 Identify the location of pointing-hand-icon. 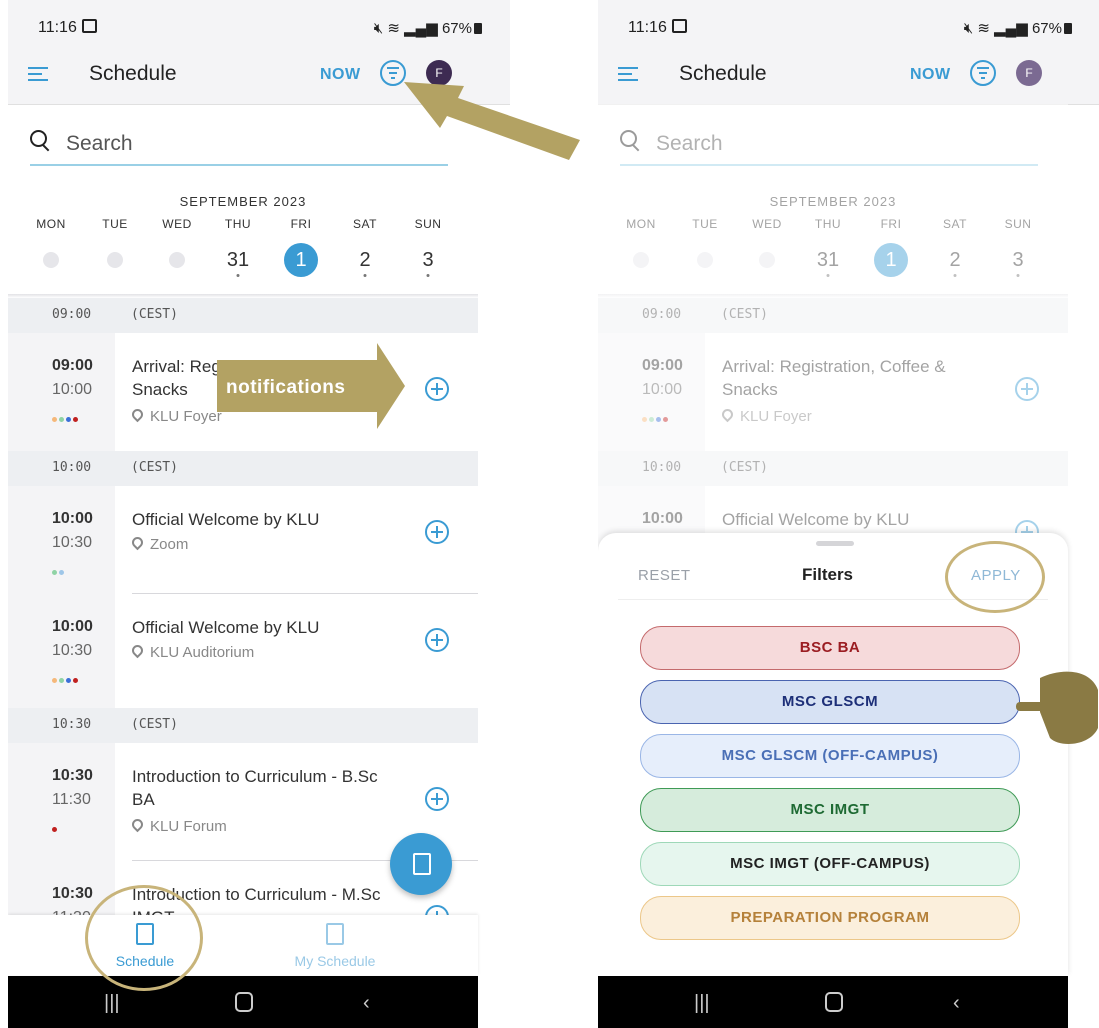
(1057, 707).